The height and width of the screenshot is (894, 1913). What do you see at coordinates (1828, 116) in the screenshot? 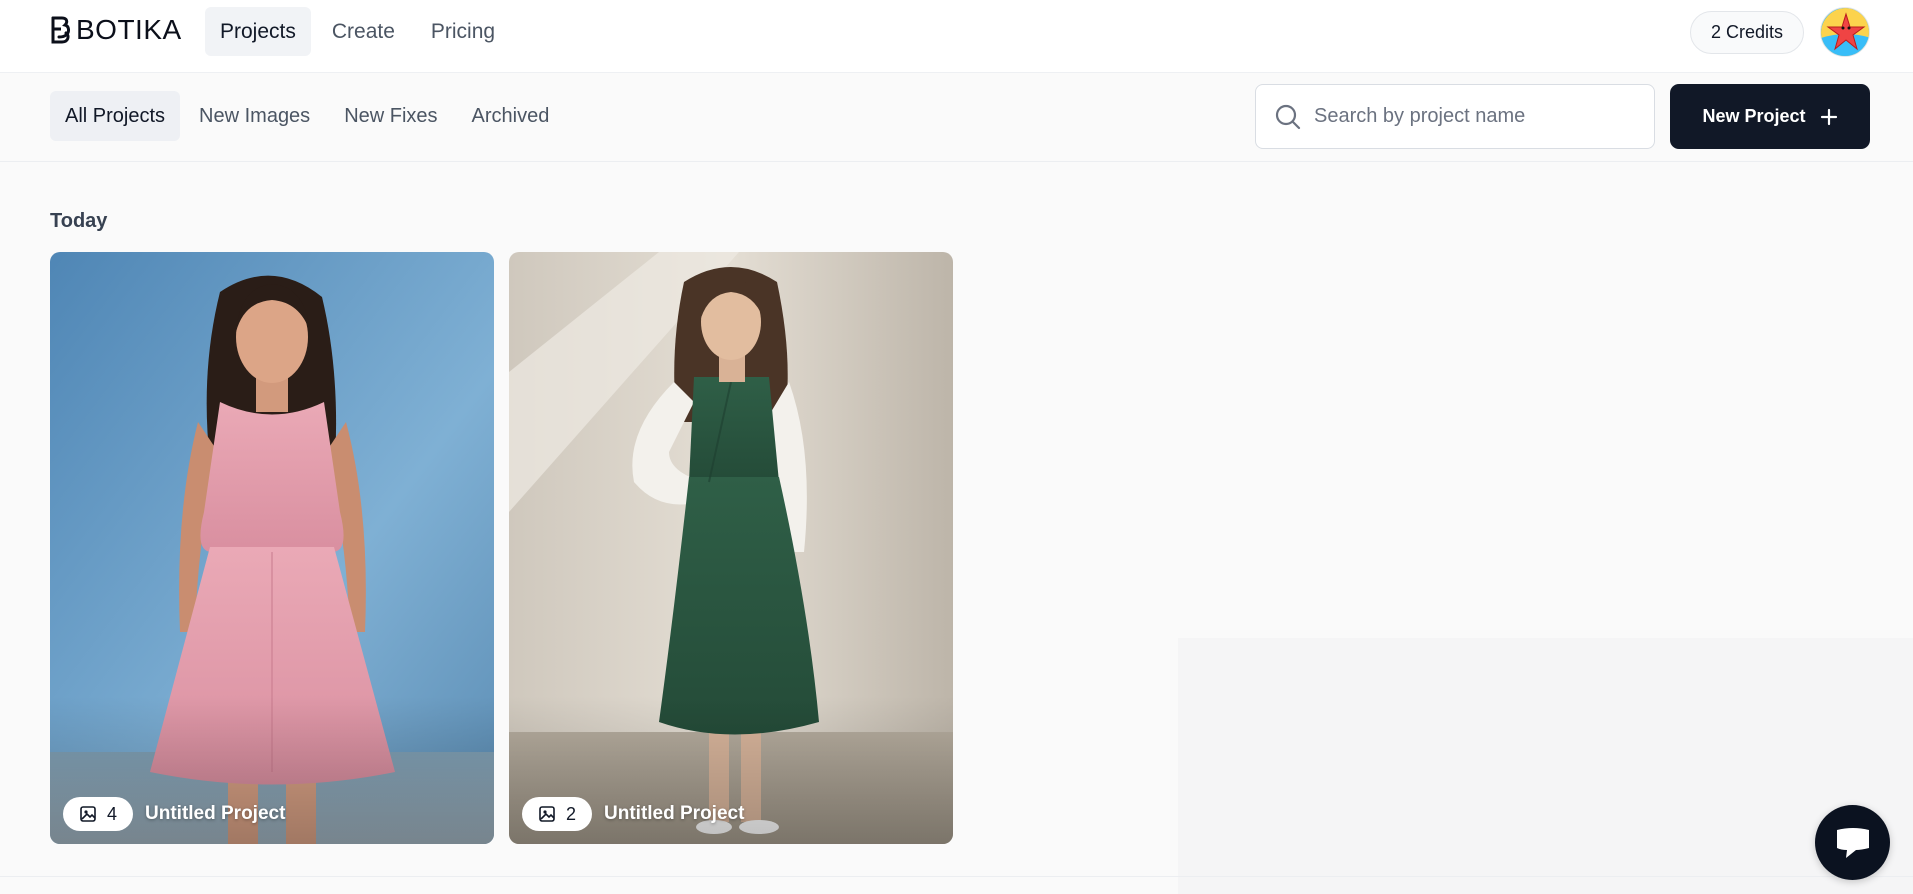
I see `plus-icon` at bounding box center [1828, 116].